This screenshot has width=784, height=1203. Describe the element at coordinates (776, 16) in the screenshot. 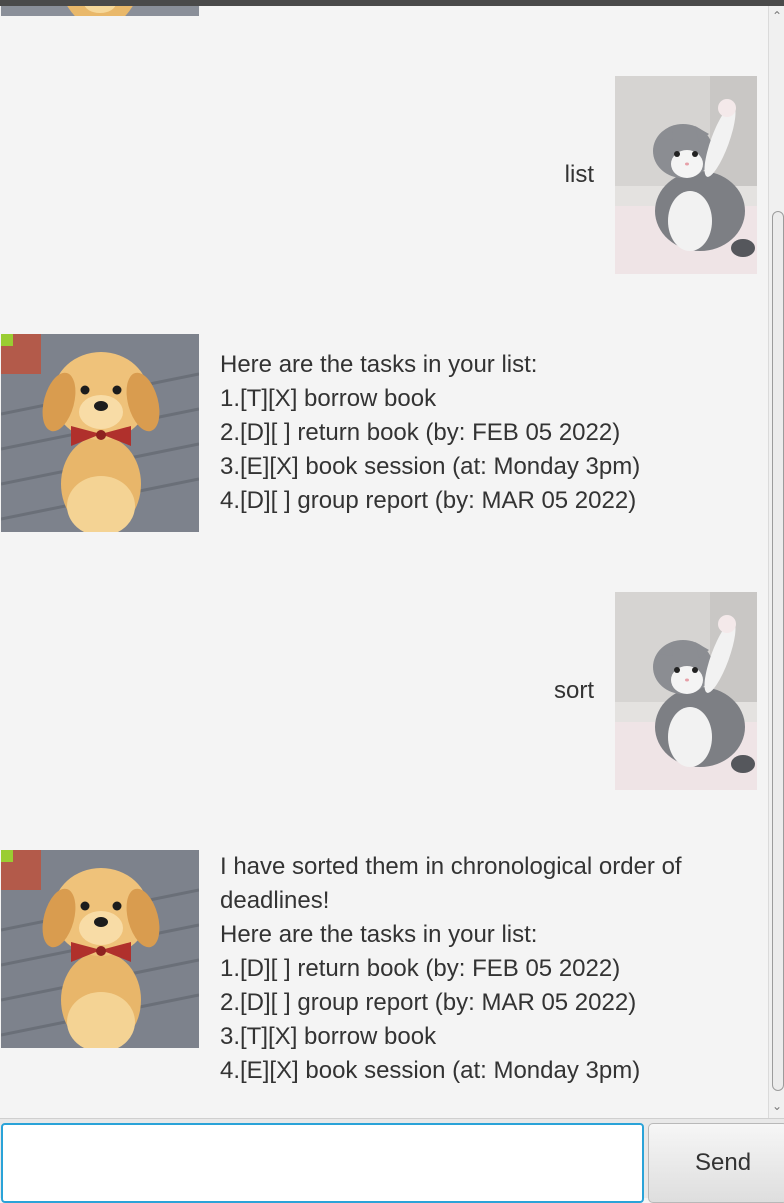

I see `chevron-up-icon: ⌃` at that location.